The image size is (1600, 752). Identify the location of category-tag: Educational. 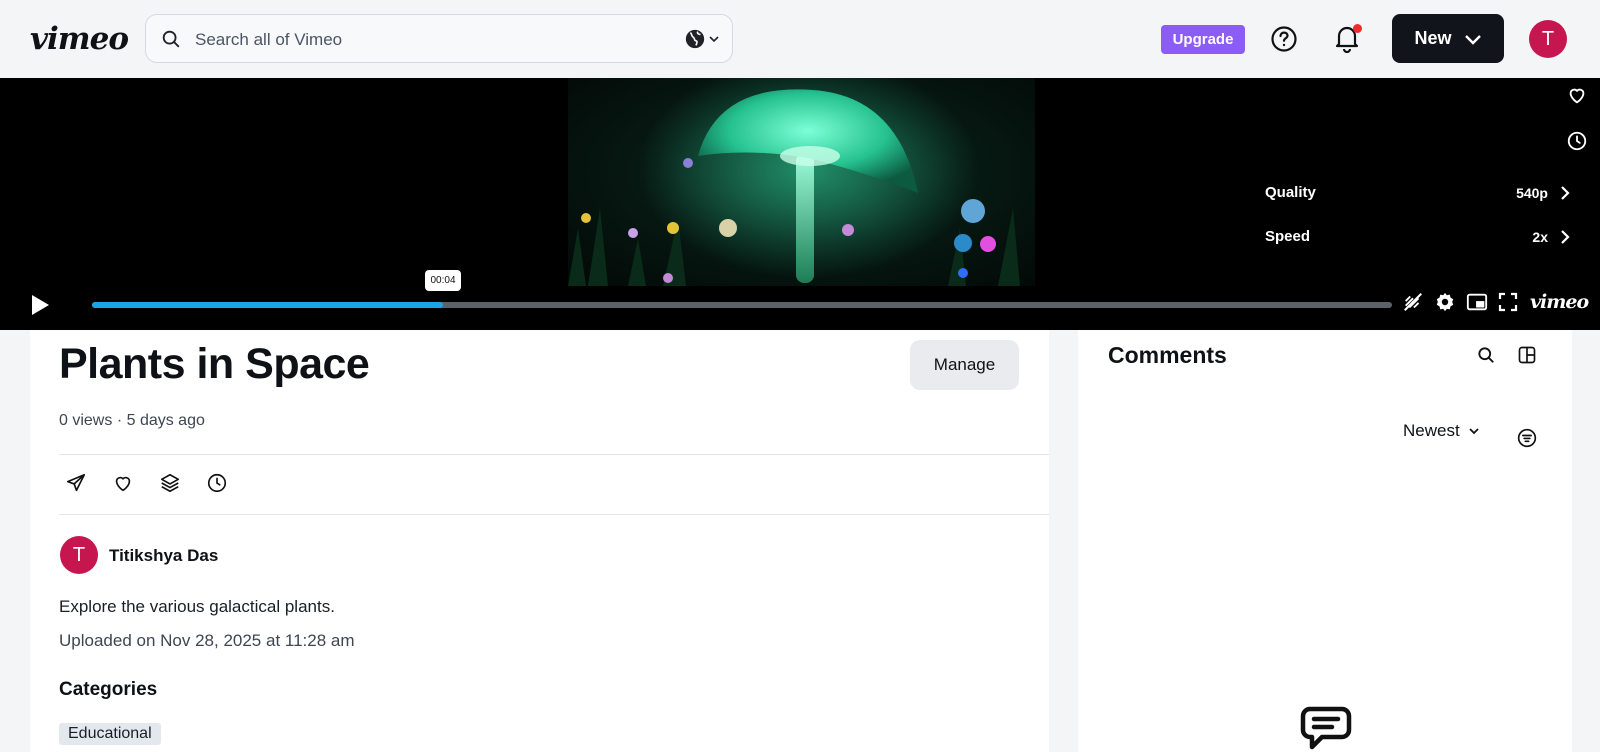
(110, 734).